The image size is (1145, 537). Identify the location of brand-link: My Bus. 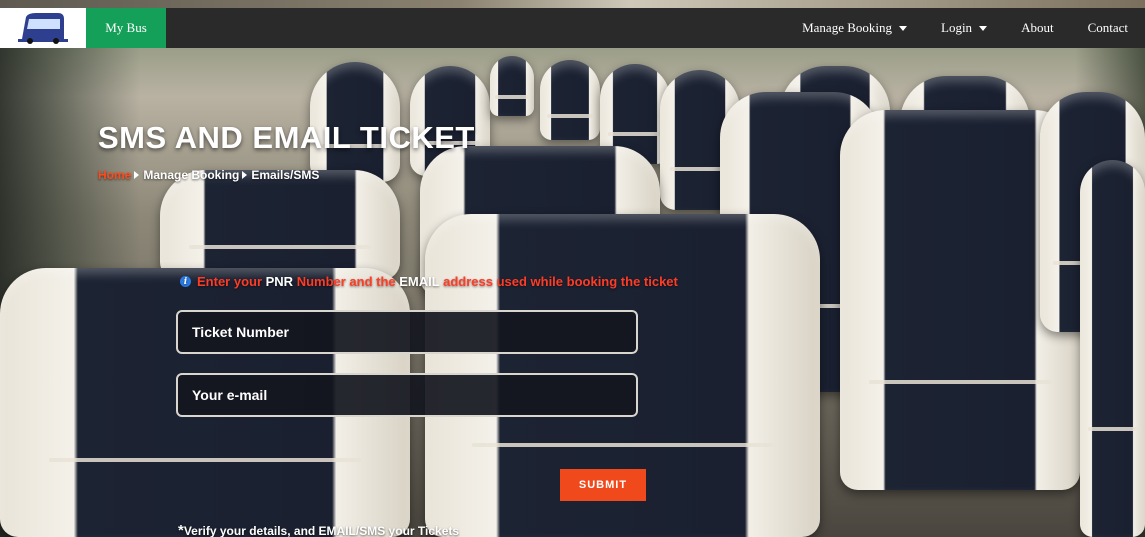
(126, 28).